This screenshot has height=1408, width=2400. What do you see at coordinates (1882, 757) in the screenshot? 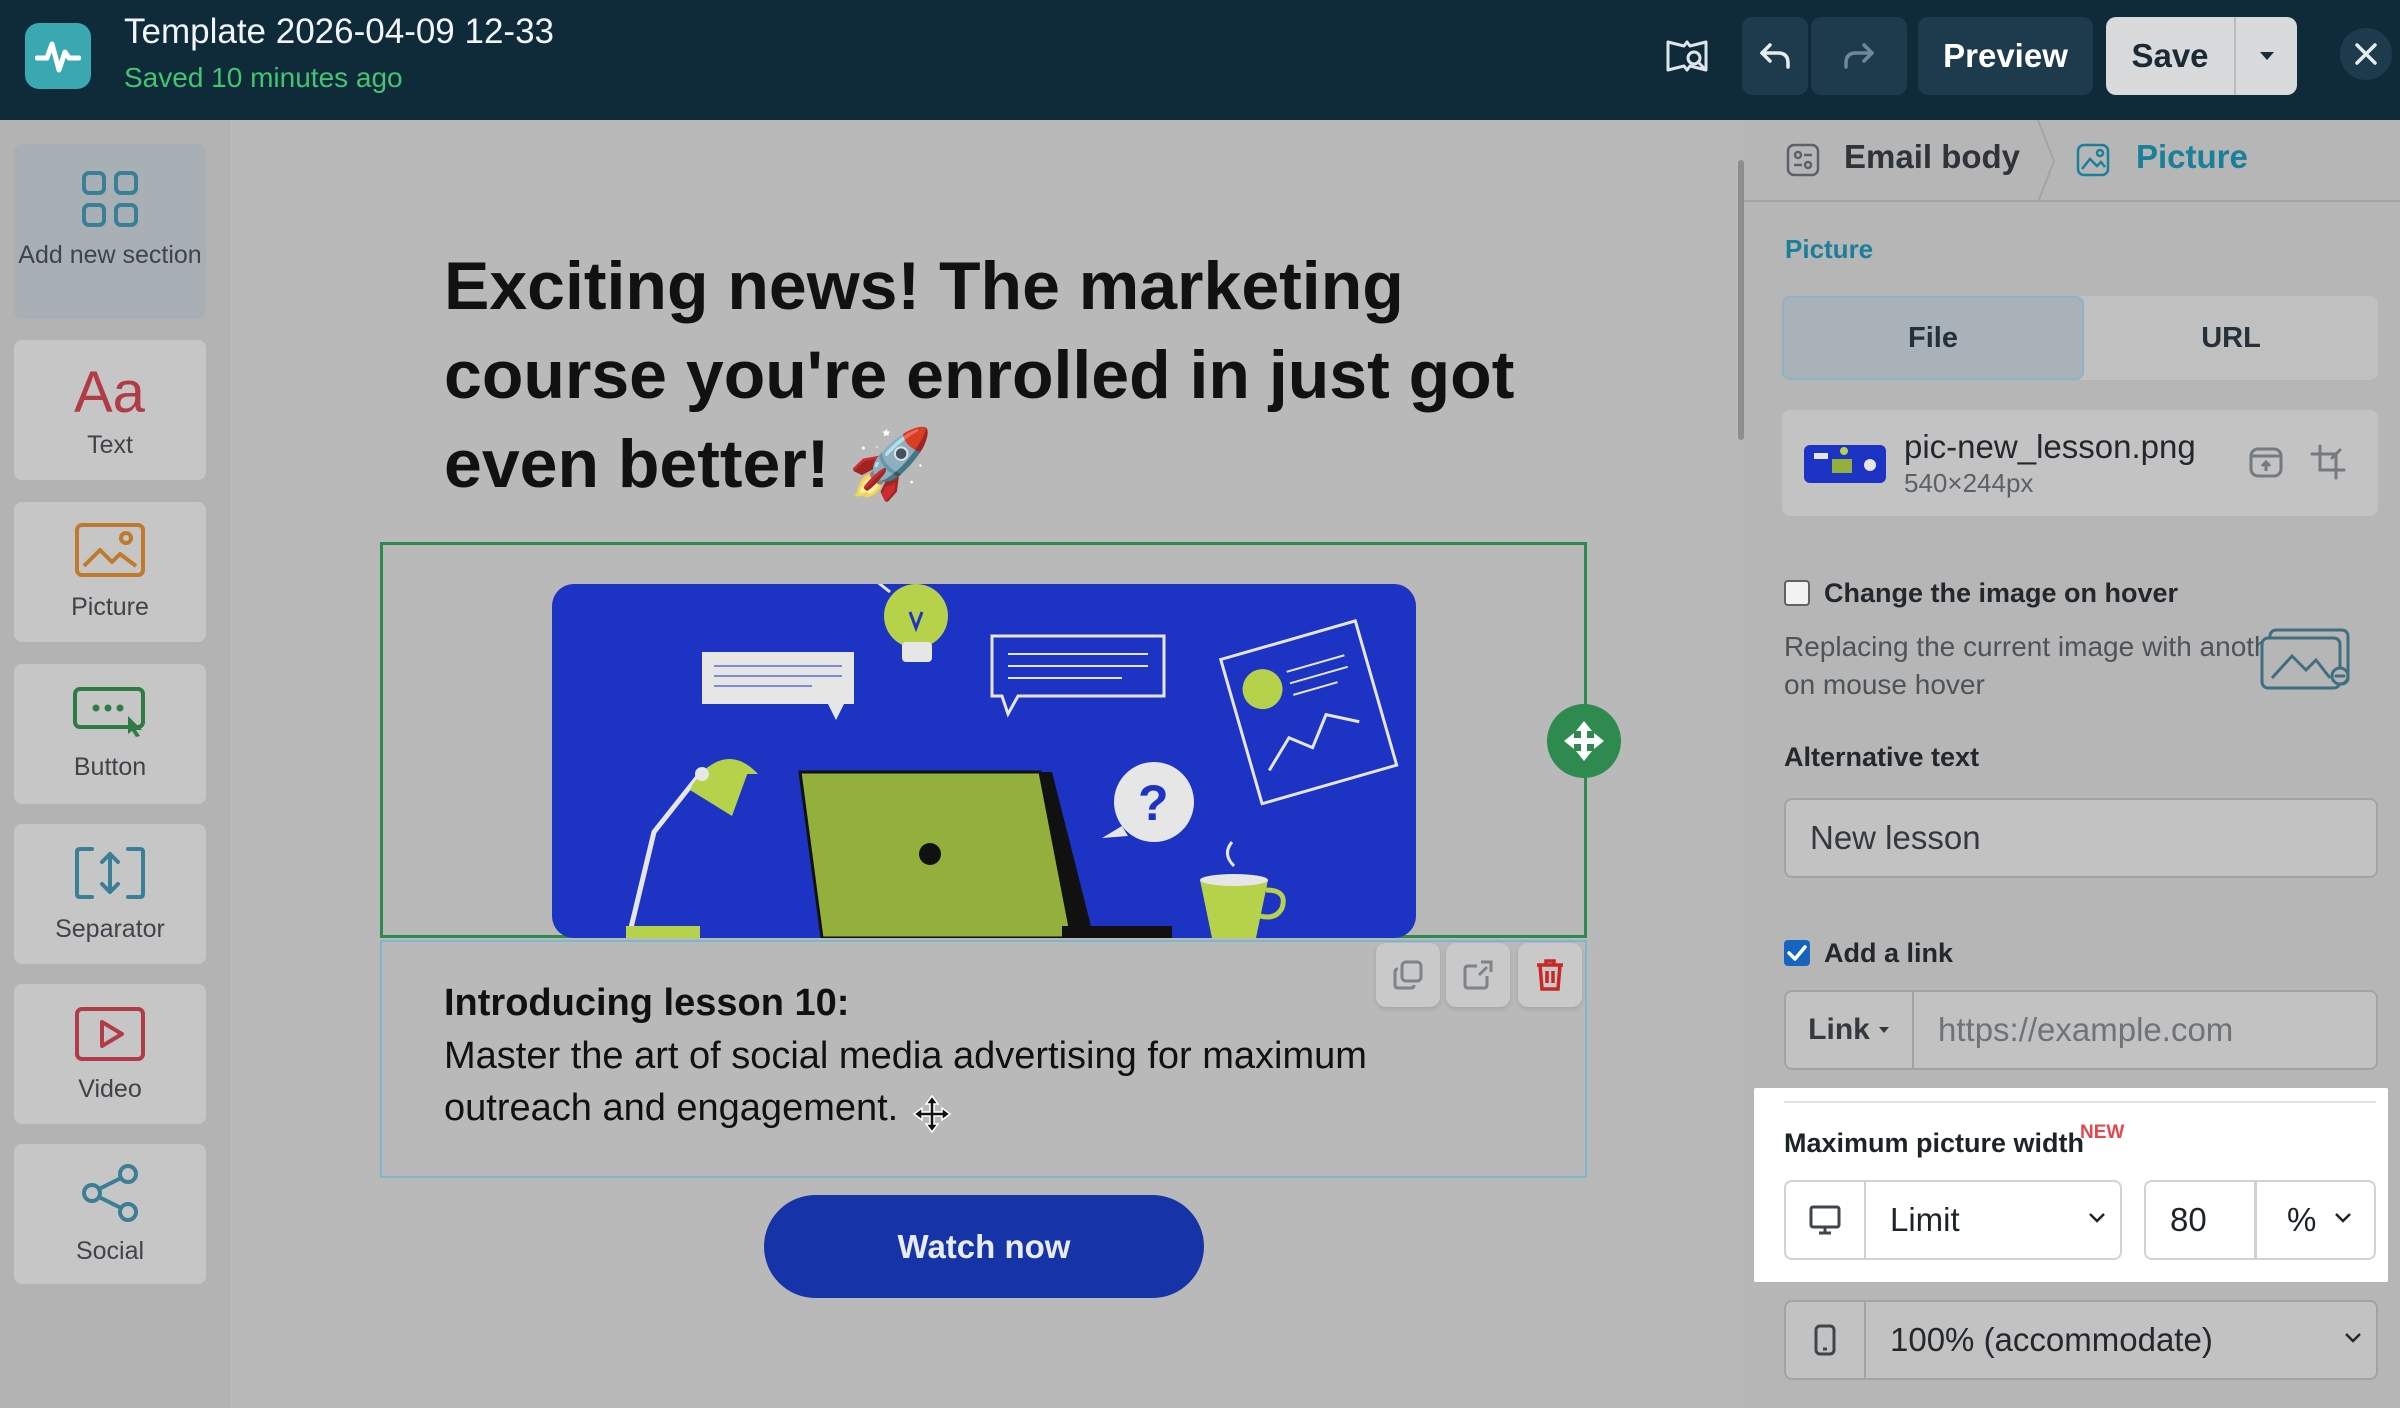
I see `alt-text-label: Alternative text` at bounding box center [1882, 757].